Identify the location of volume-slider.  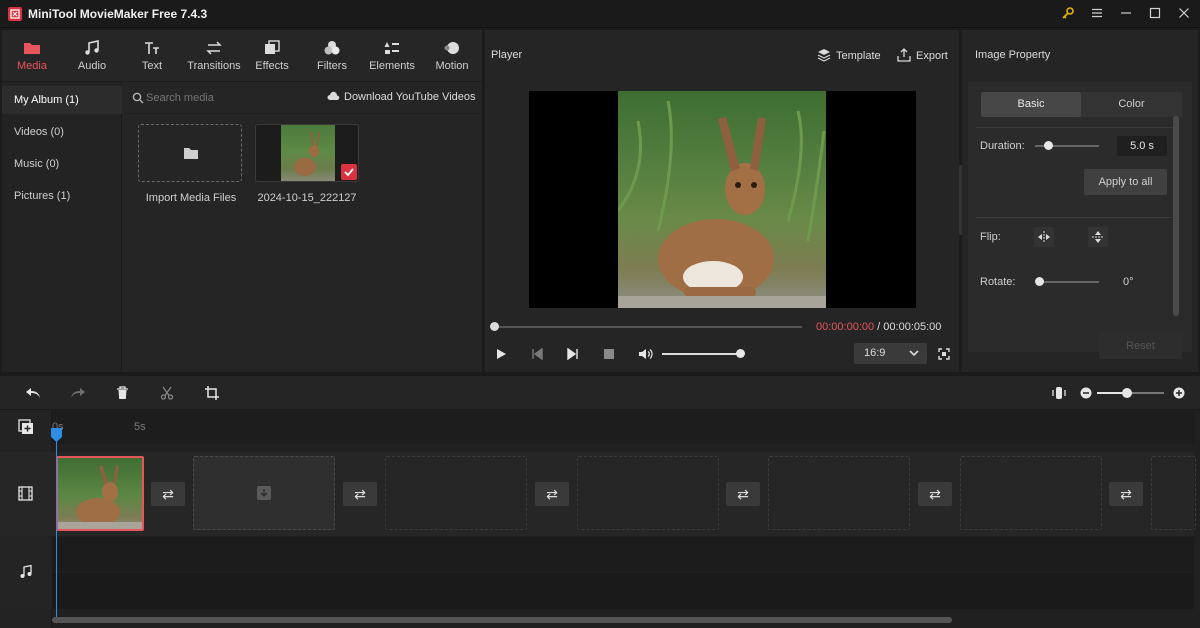
(703, 353).